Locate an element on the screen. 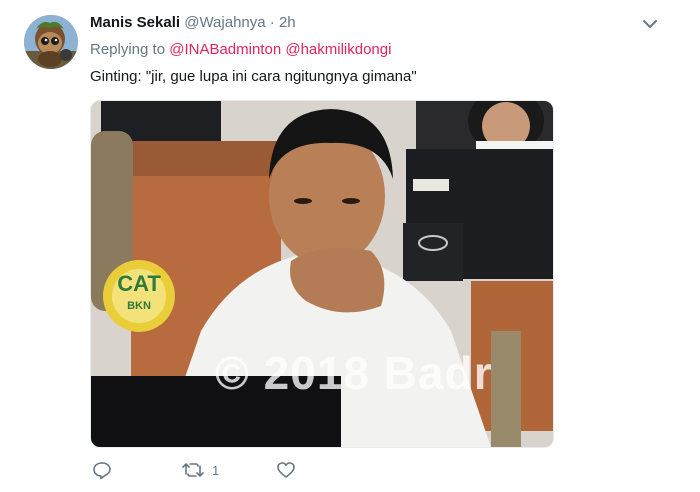 The height and width of the screenshot is (492, 700). svg-text: BKN is located at coordinates (139, 306).